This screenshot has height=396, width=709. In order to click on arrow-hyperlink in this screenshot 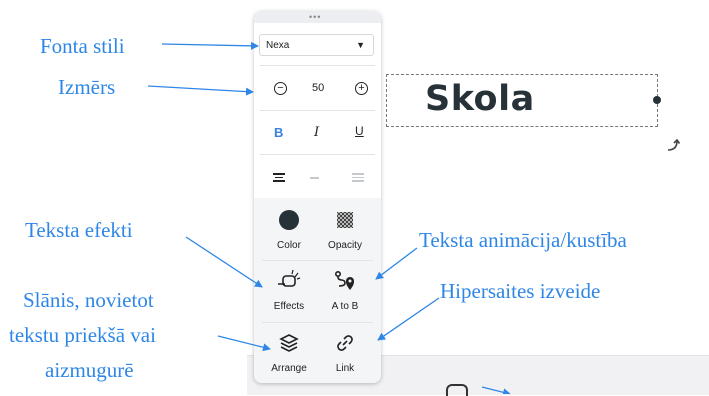, I will do `click(408, 319)`.